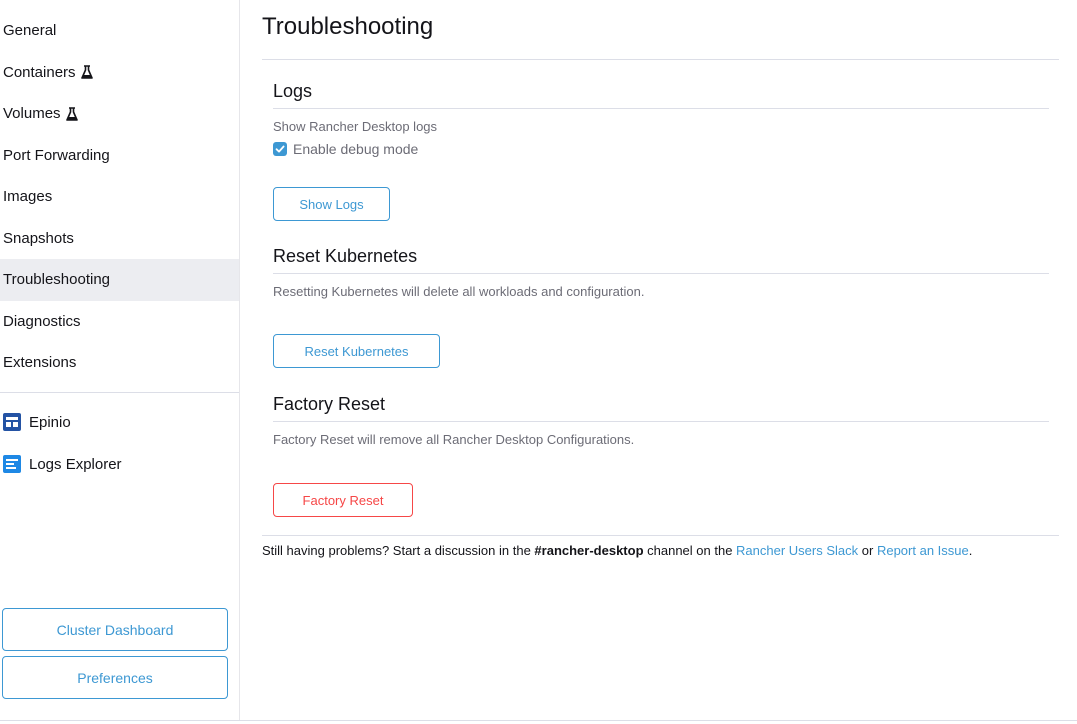 The width and height of the screenshot is (1077, 724). What do you see at coordinates (355, 126) in the screenshot?
I see `section-description: Show Rancher Desktop logs` at bounding box center [355, 126].